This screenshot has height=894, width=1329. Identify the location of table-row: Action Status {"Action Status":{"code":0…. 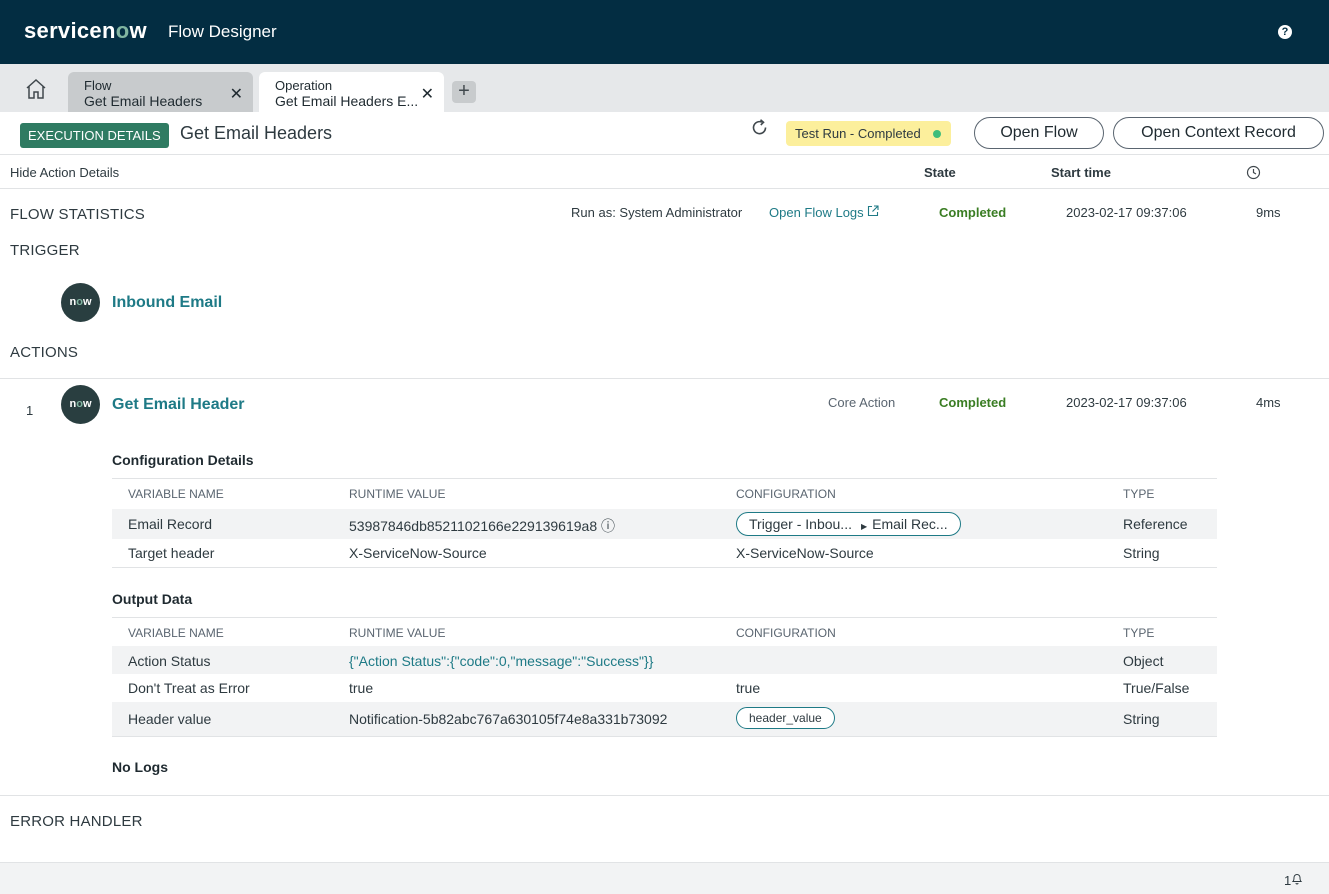
(664, 660).